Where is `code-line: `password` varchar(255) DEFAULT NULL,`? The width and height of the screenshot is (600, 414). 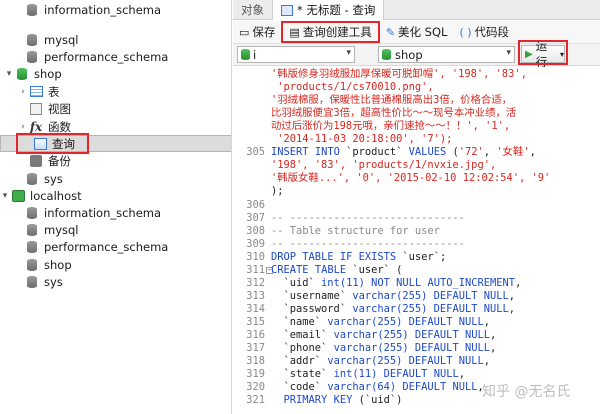
code-line: `password` varchar(255) DEFAULT NULL, is located at coordinates (393, 308).